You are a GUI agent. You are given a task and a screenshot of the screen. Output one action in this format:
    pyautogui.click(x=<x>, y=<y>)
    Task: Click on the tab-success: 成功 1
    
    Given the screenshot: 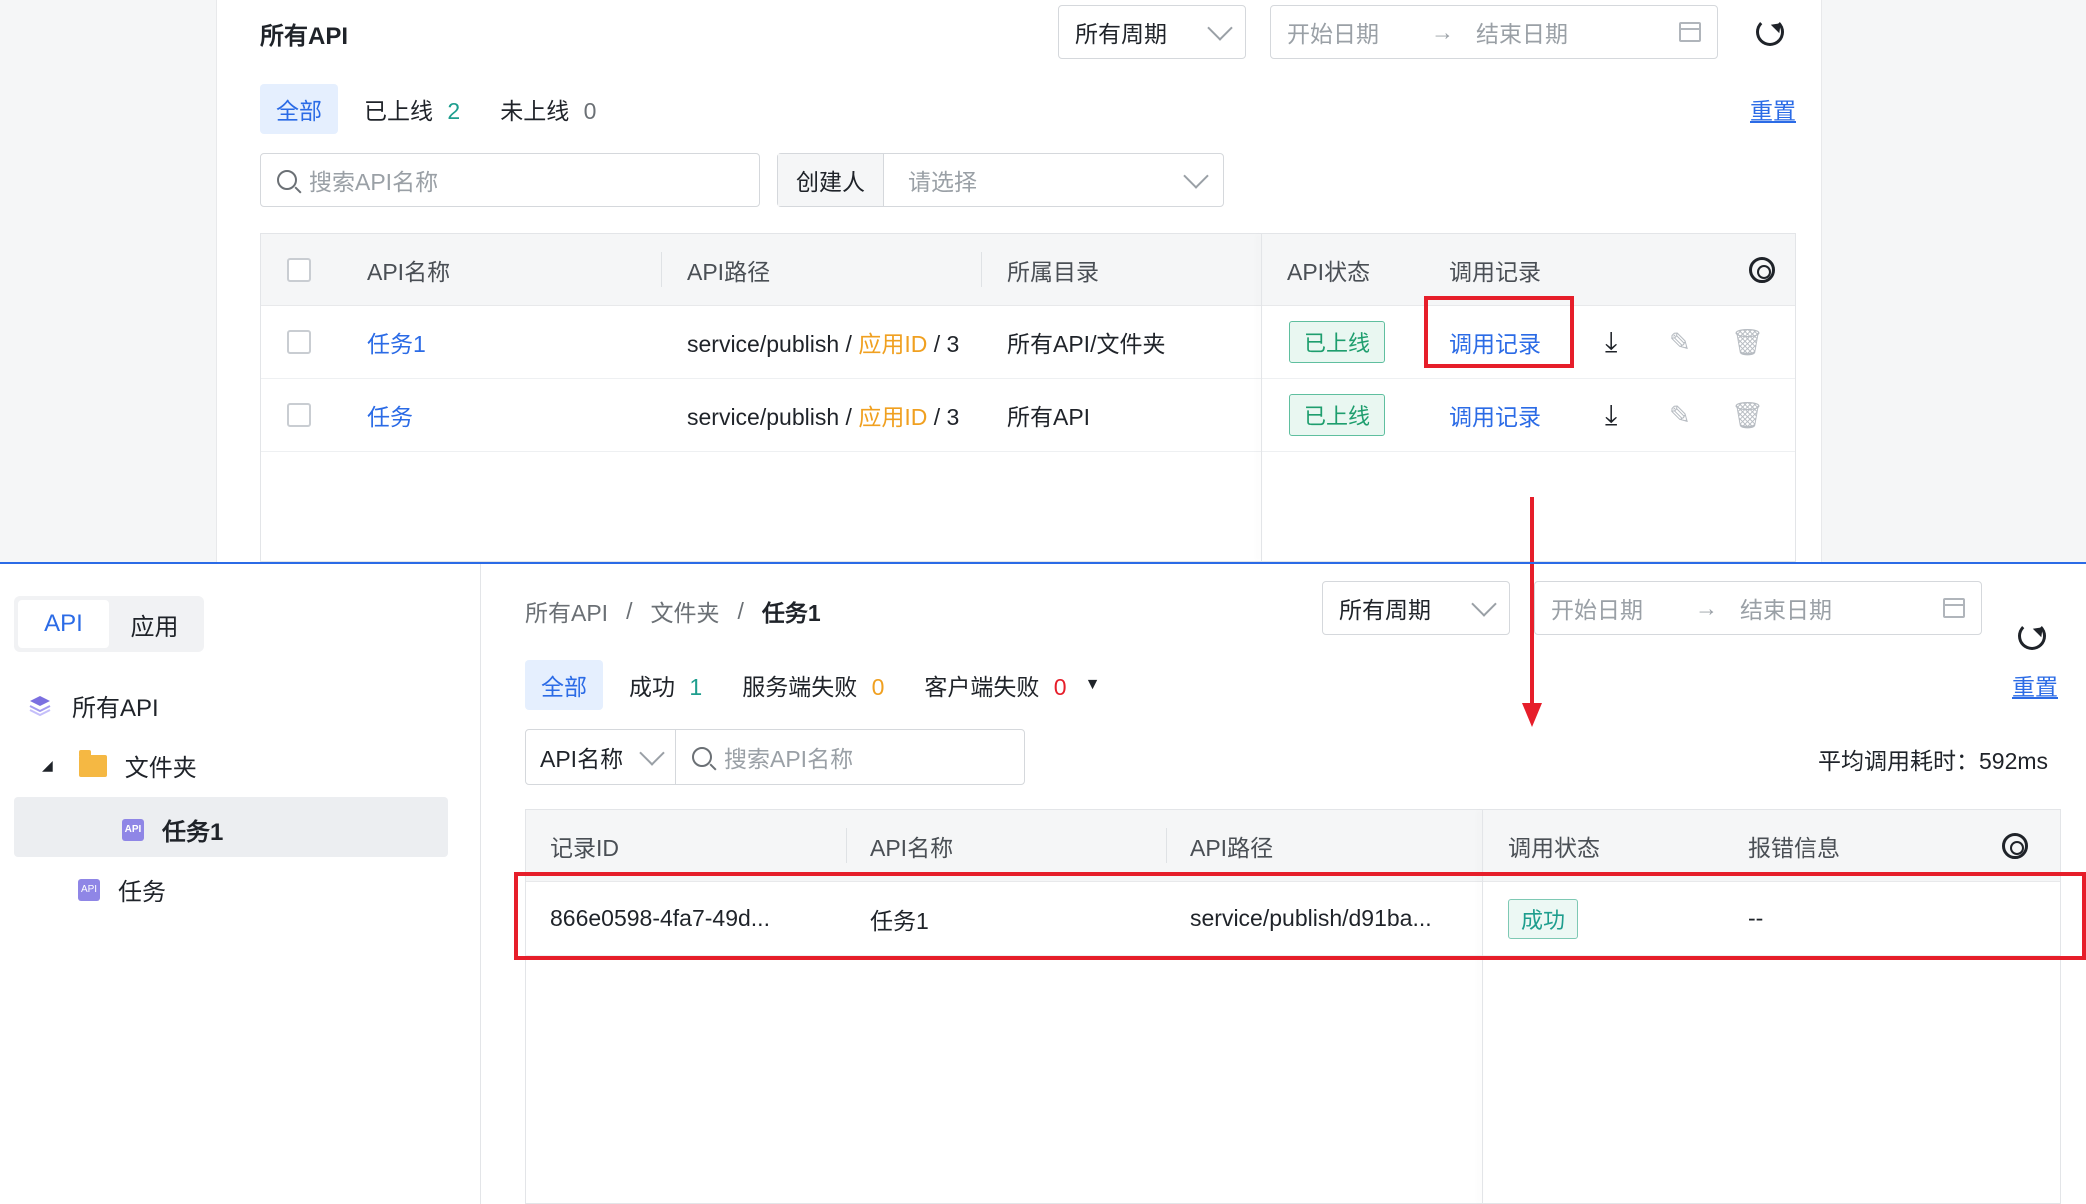 What is the action you would take?
    pyautogui.click(x=665, y=685)
    